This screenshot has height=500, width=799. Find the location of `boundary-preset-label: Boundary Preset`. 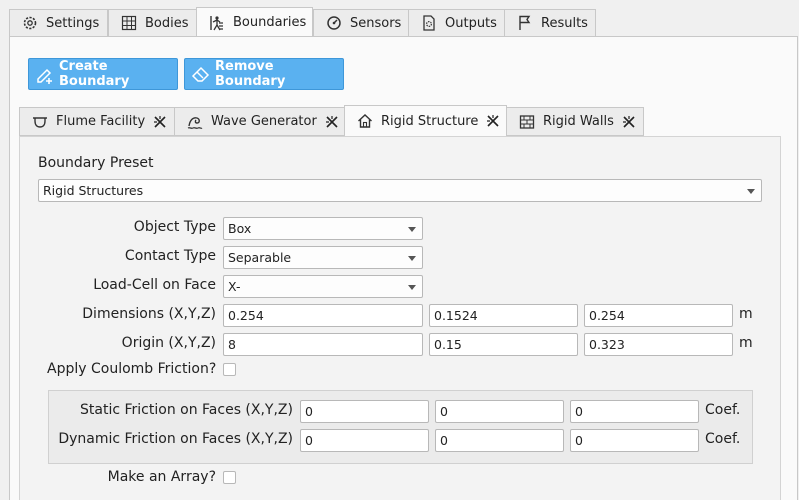

boundary-preset-label: Boundary Preset is located at coordinates (96, 163).